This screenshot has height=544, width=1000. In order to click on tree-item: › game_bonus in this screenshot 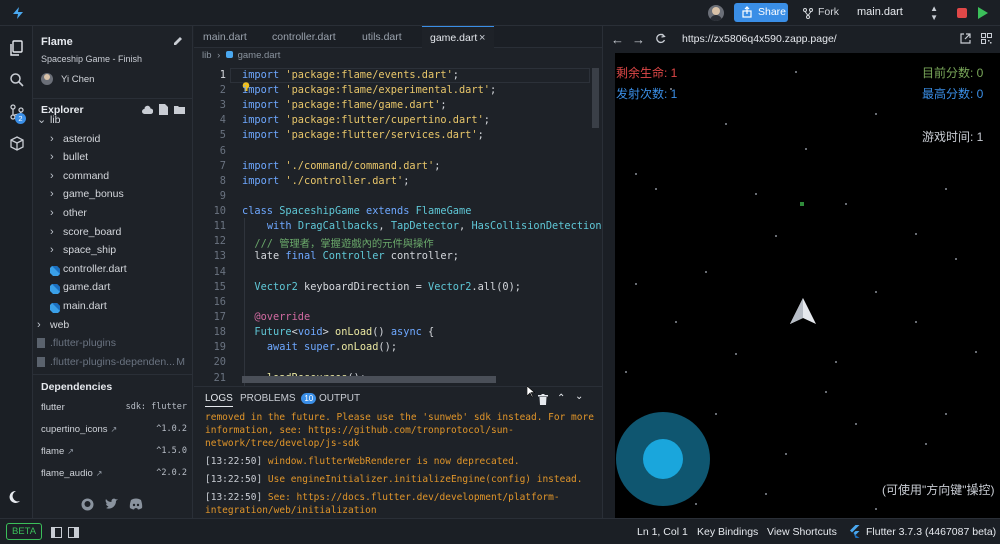, I will do `click(112, 194)`.